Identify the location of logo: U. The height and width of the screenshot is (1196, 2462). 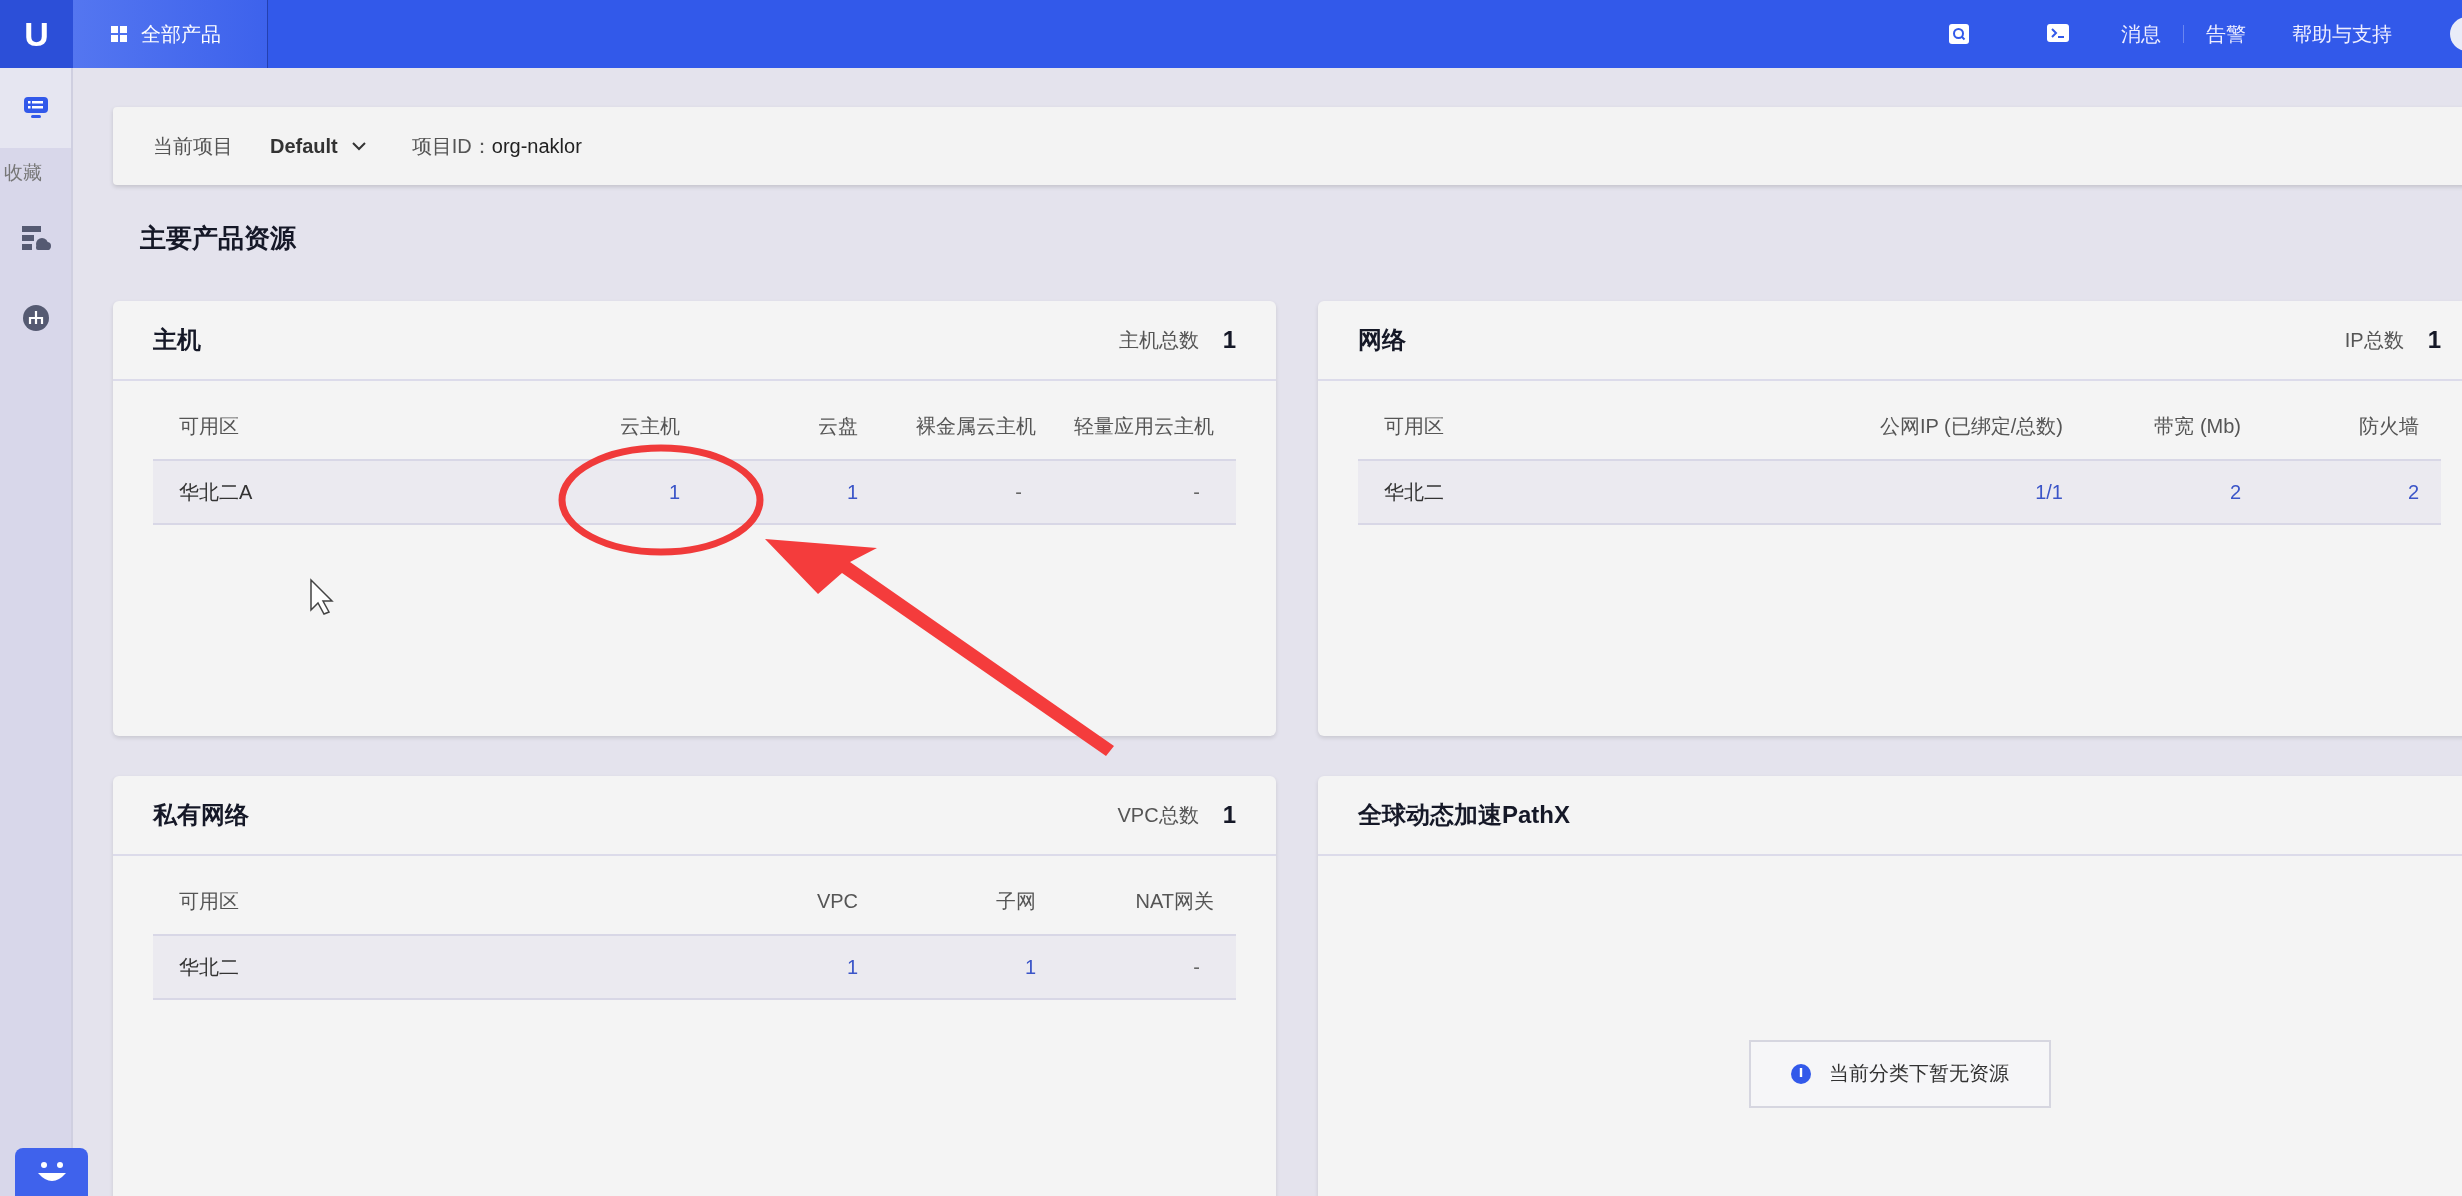
(36, 34).